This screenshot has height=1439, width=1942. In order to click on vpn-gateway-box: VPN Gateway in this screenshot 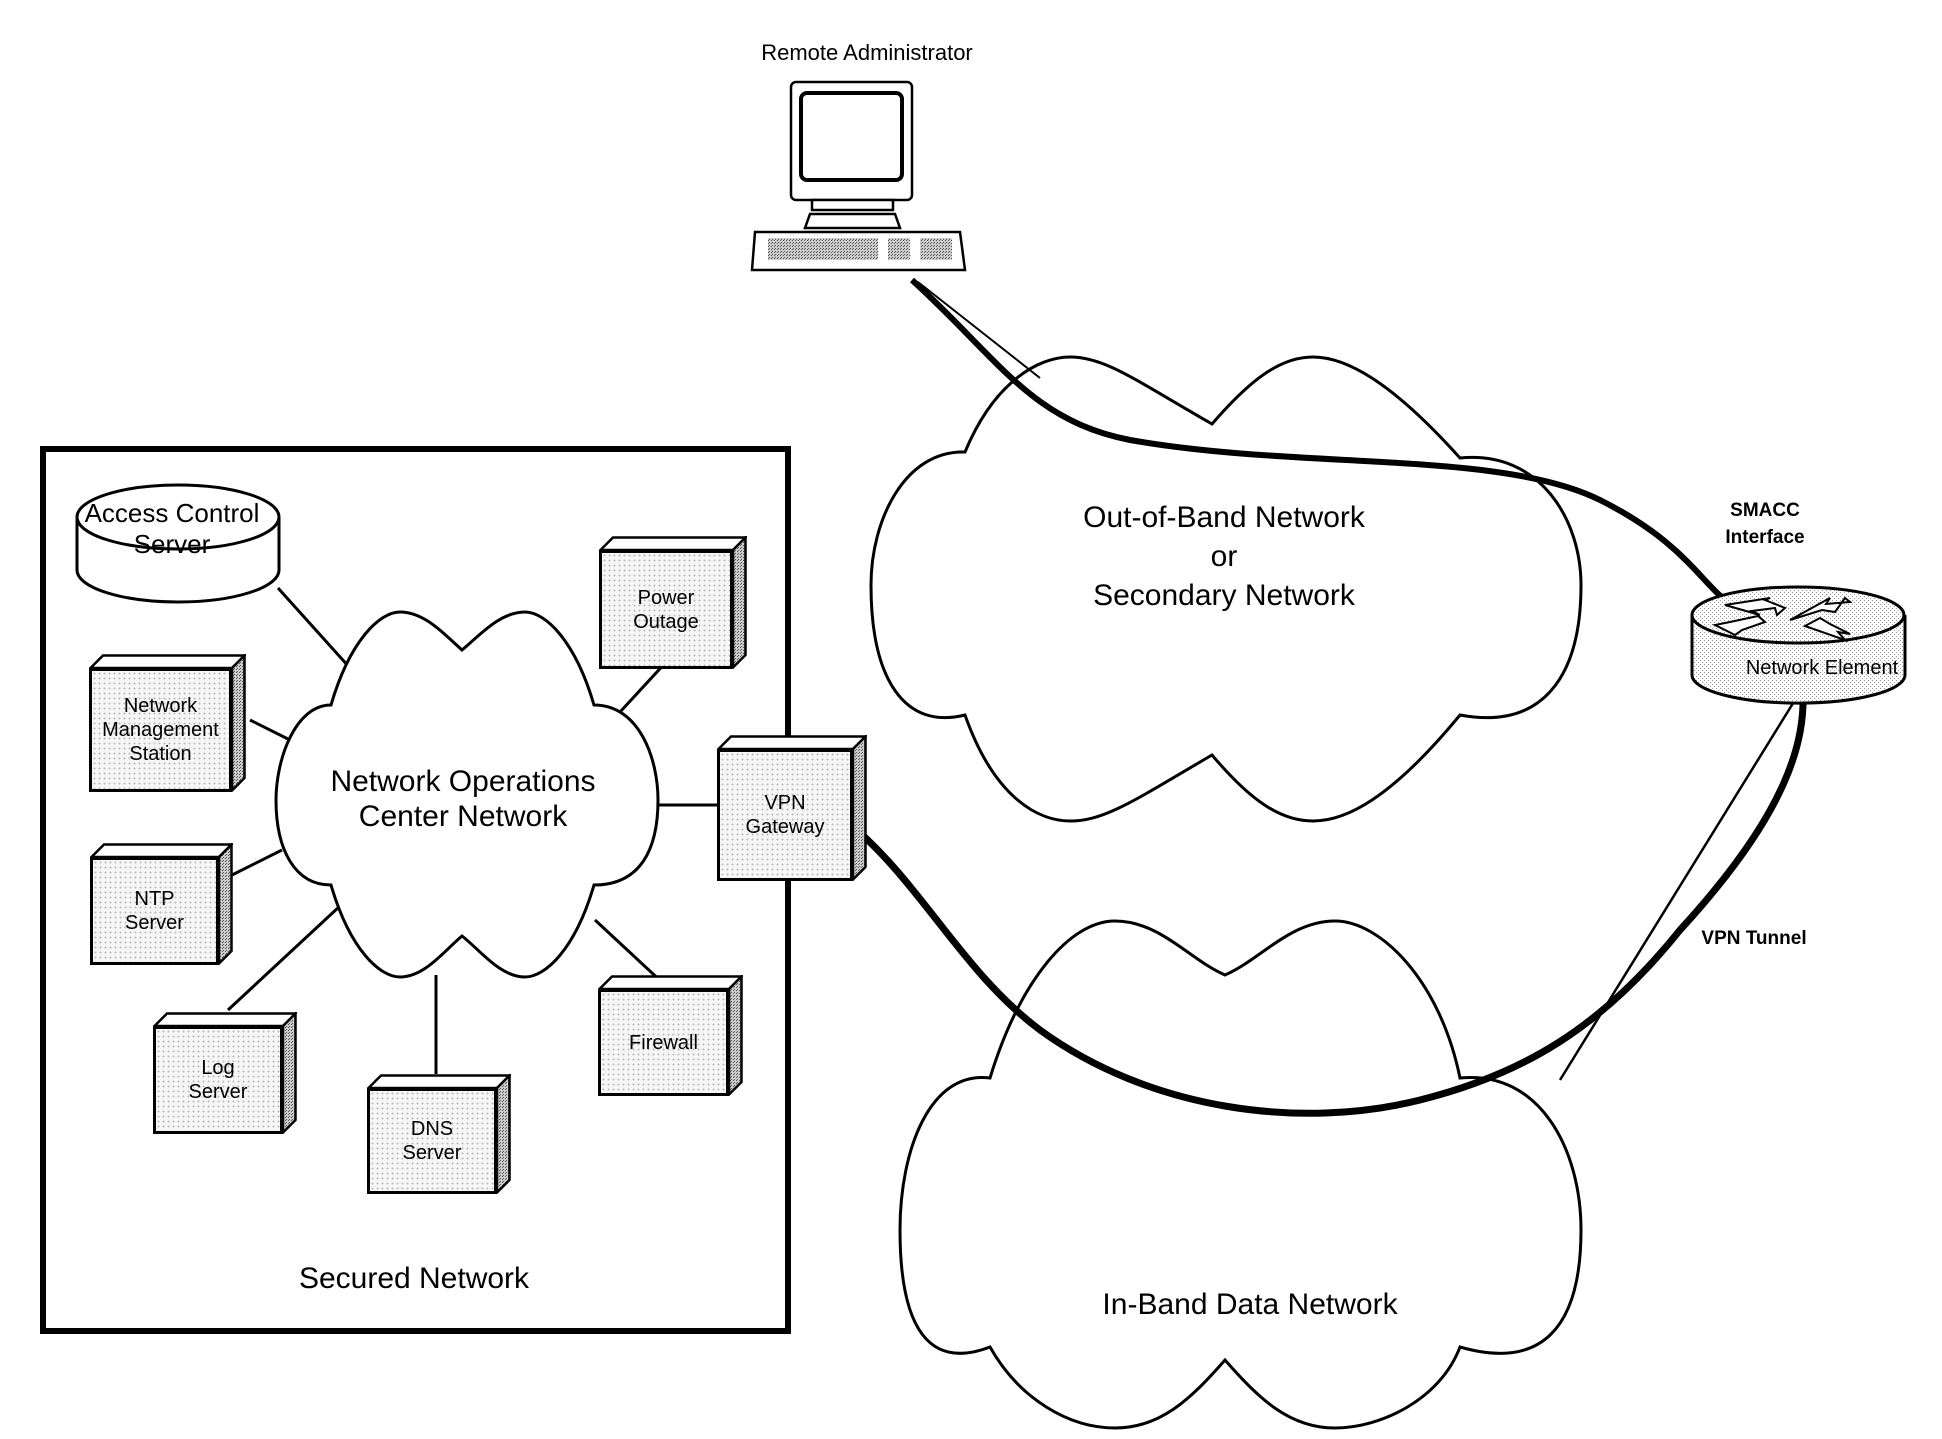, I will do `click(792, 808)`.